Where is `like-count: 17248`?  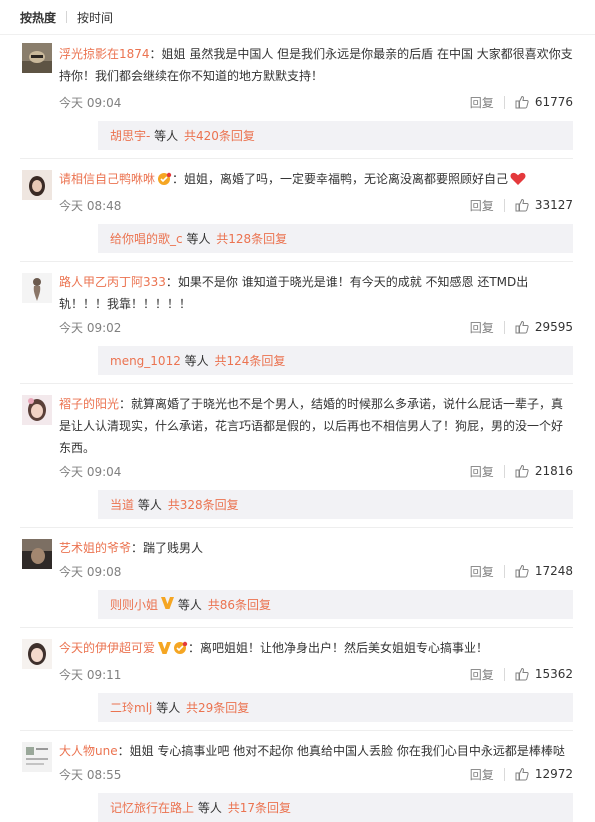 like-count: 17248 is located at coordinates (553, 571).